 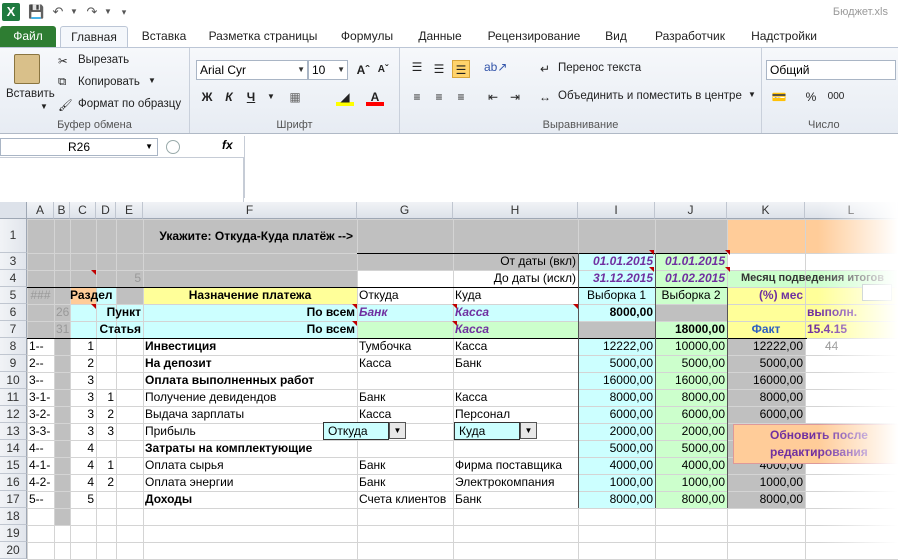 What do you see at coordinates (164, 37) in the screenshot?
I see `tab-insert: Вставка` at bounding box center [164, 37].